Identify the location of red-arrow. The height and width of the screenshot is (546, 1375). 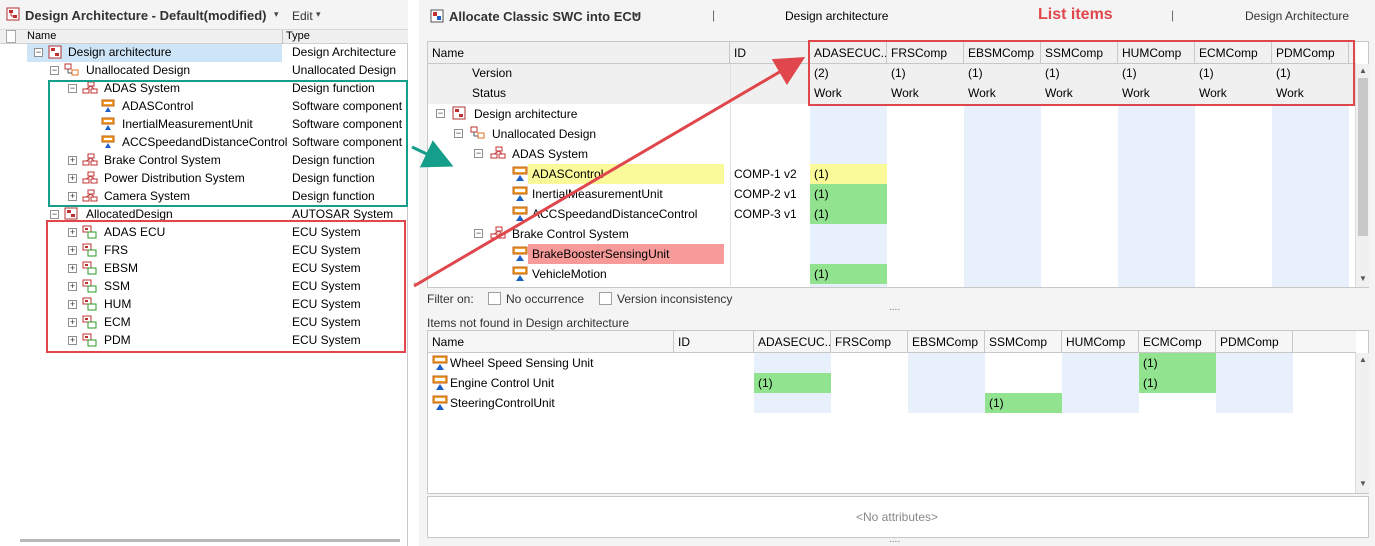
(609, 172).